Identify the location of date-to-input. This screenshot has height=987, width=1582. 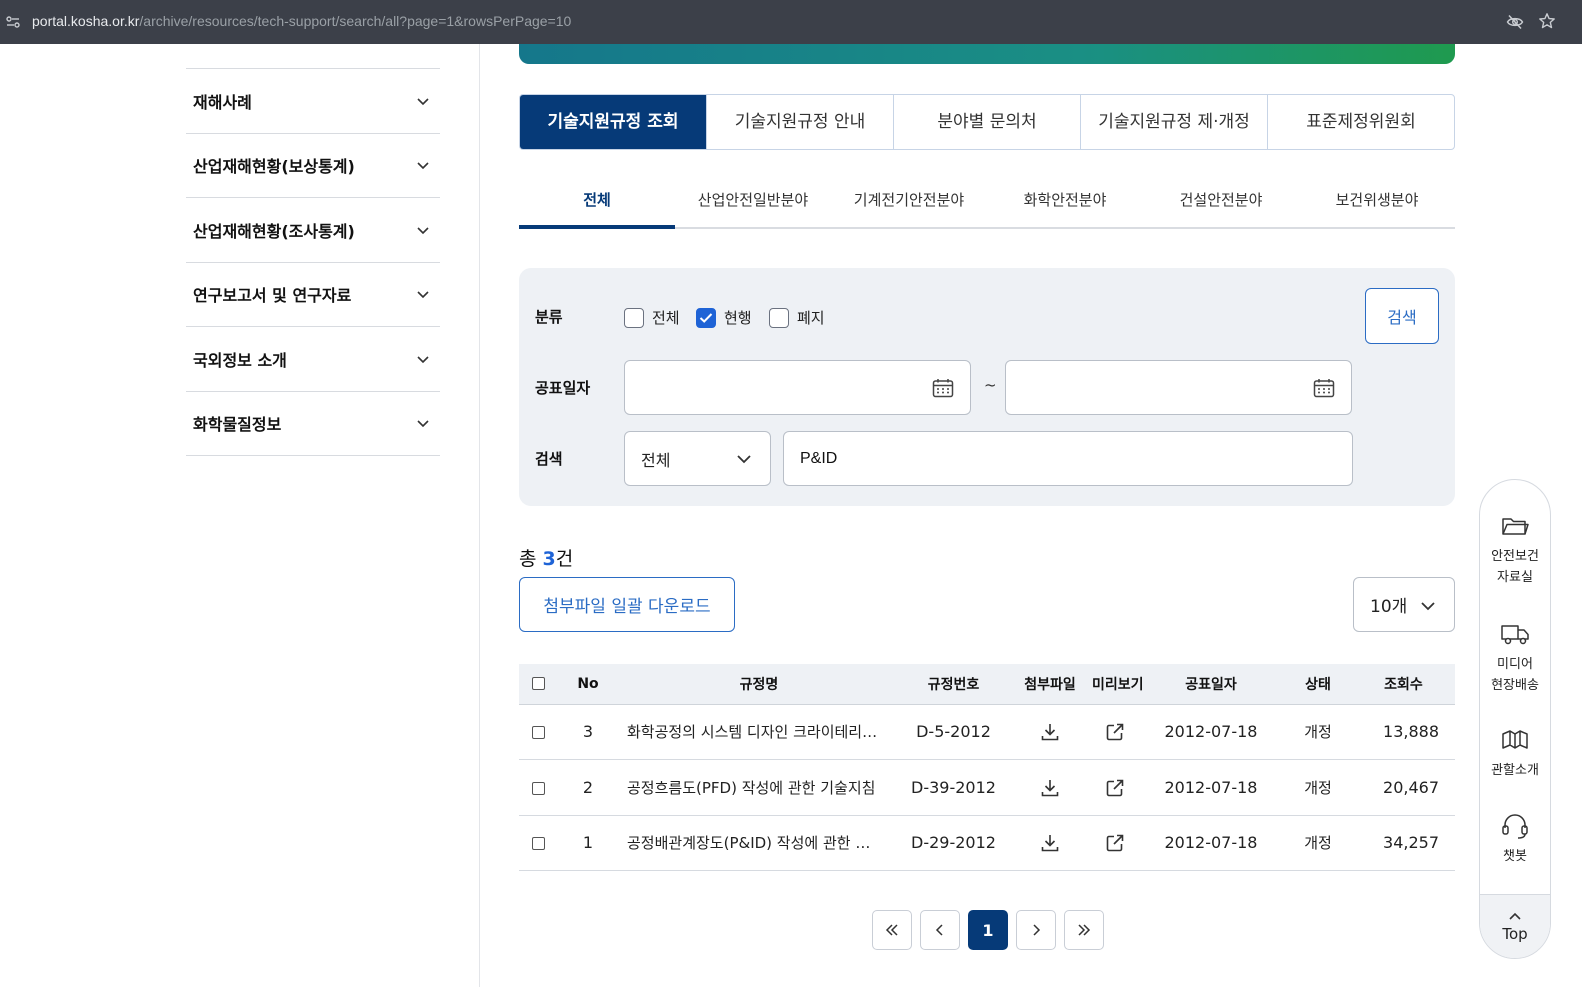
(1178, 387).